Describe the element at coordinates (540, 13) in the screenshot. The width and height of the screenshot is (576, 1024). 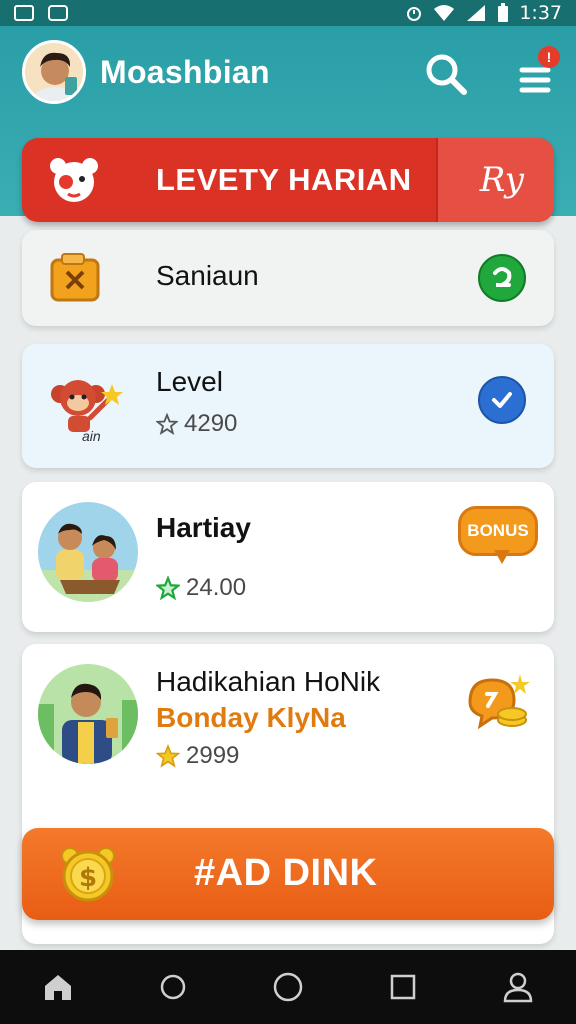
I see `status-time: 1:37` at that location.